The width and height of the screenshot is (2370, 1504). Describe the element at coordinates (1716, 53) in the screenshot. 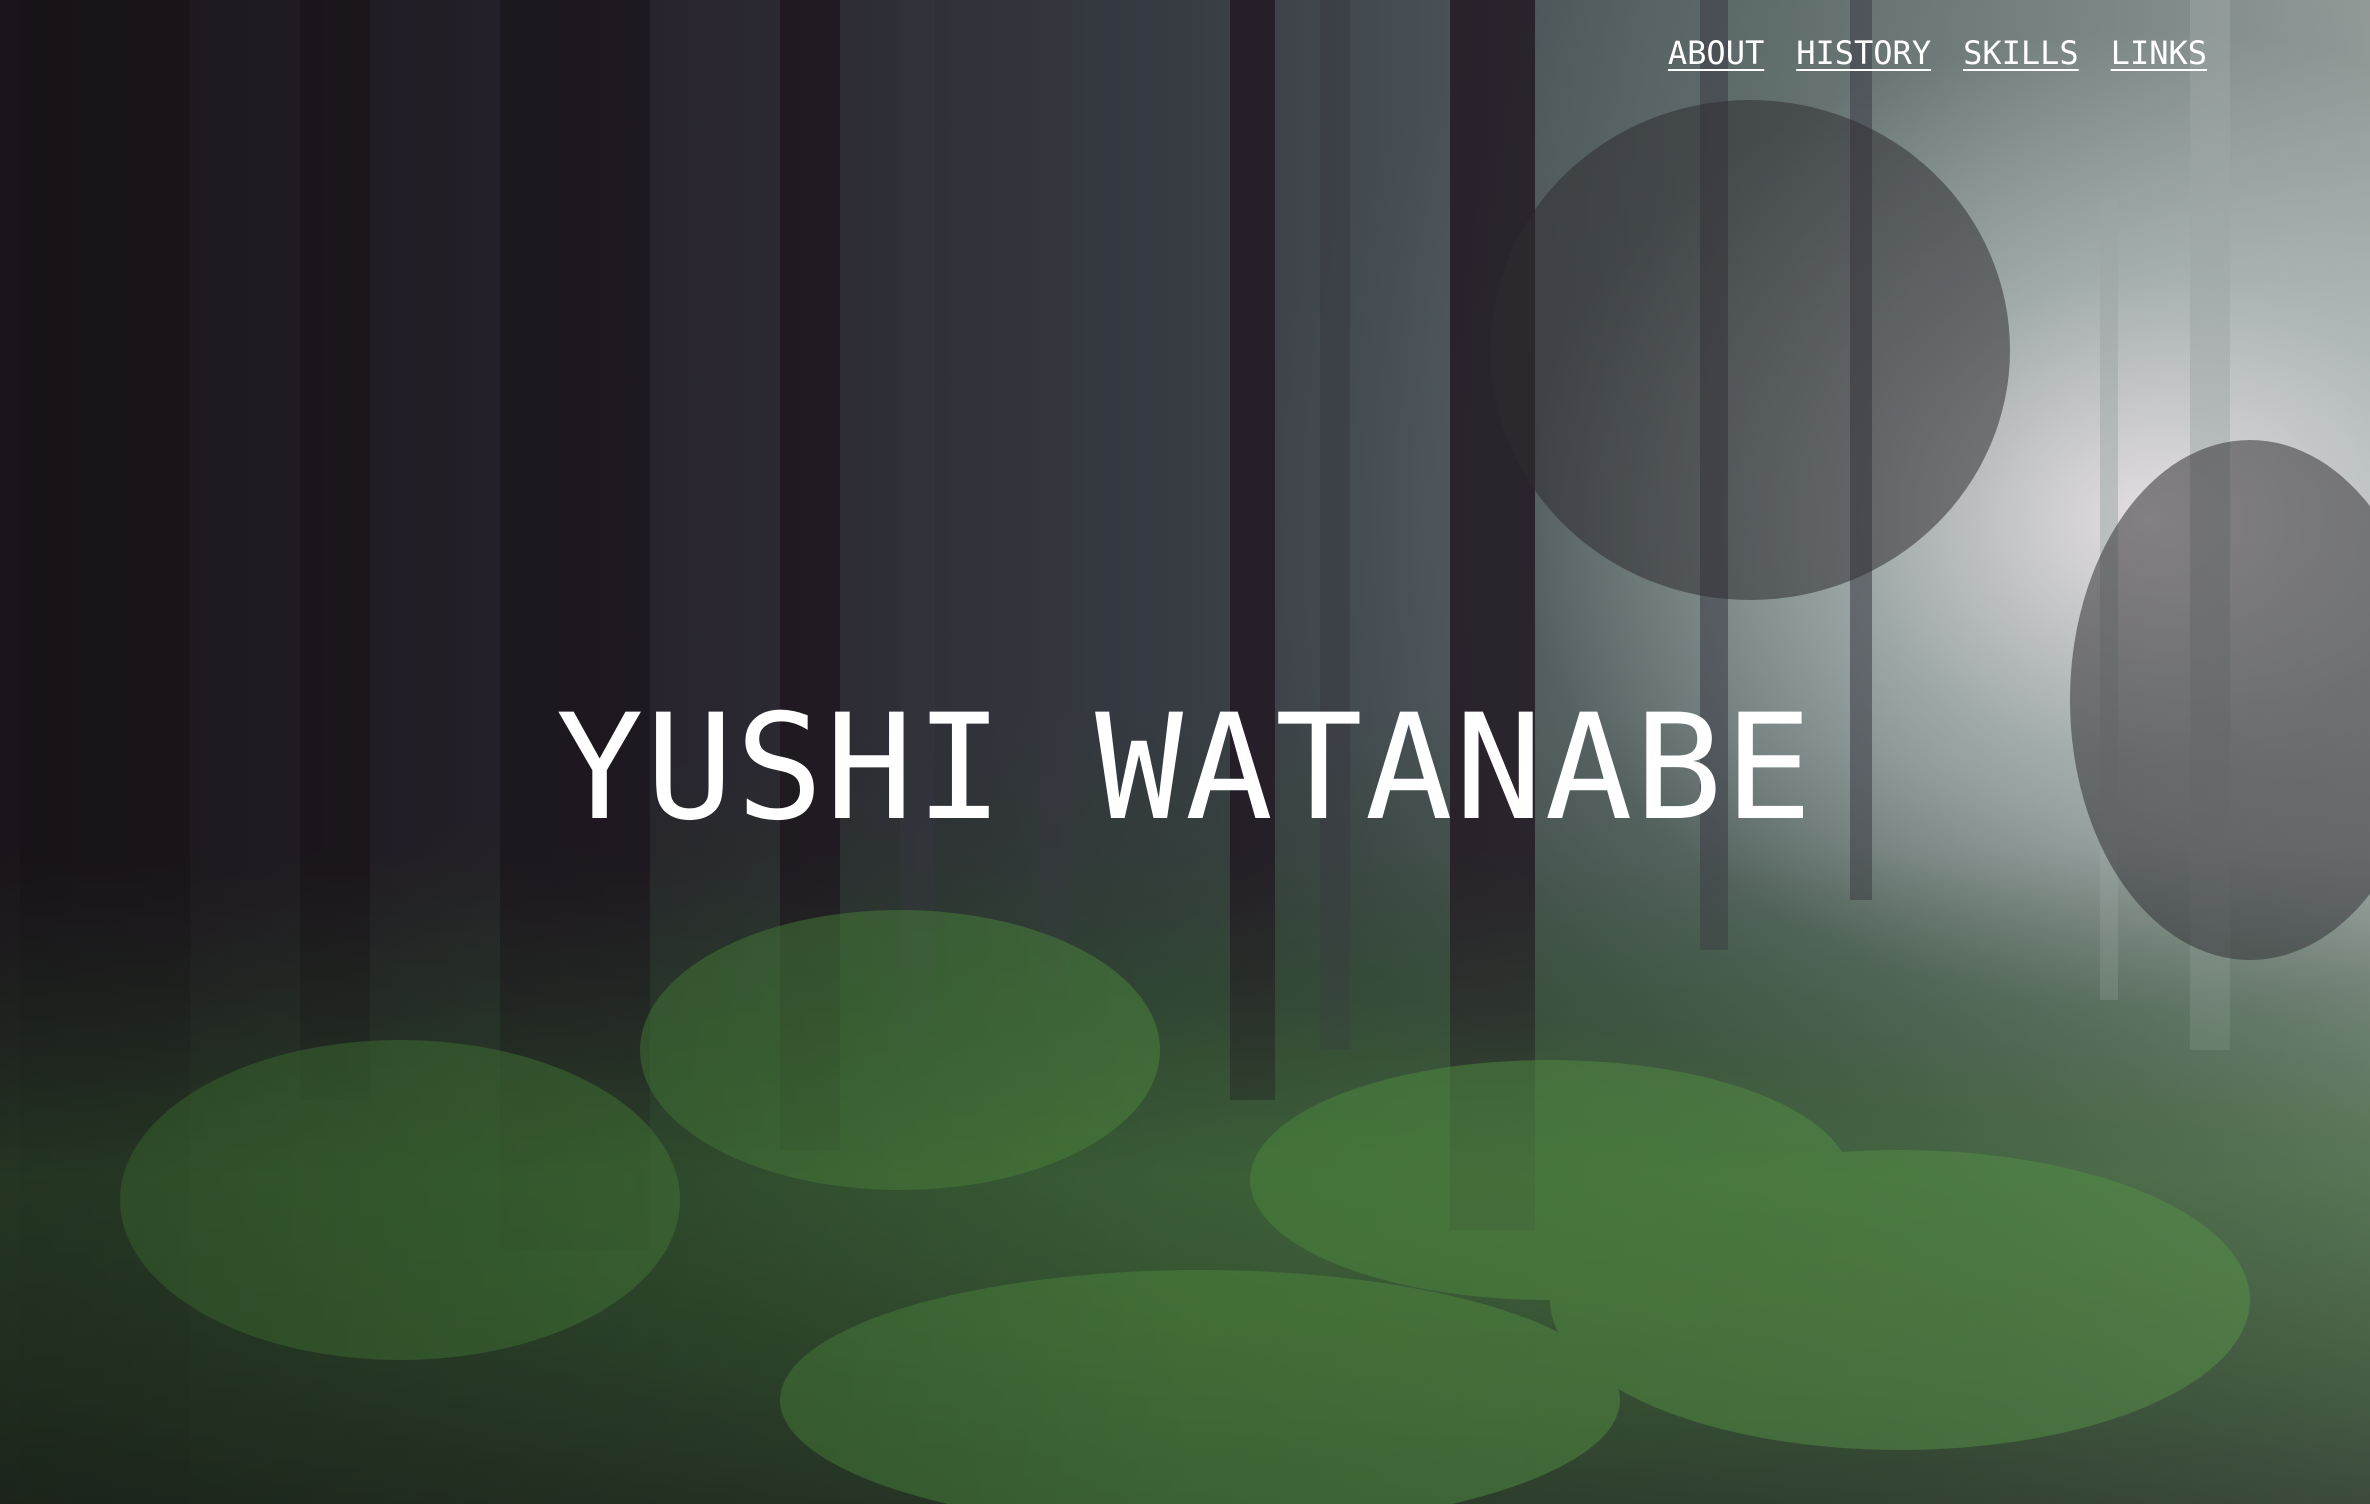

I see `nav-link-about: ABOUT` at that location.